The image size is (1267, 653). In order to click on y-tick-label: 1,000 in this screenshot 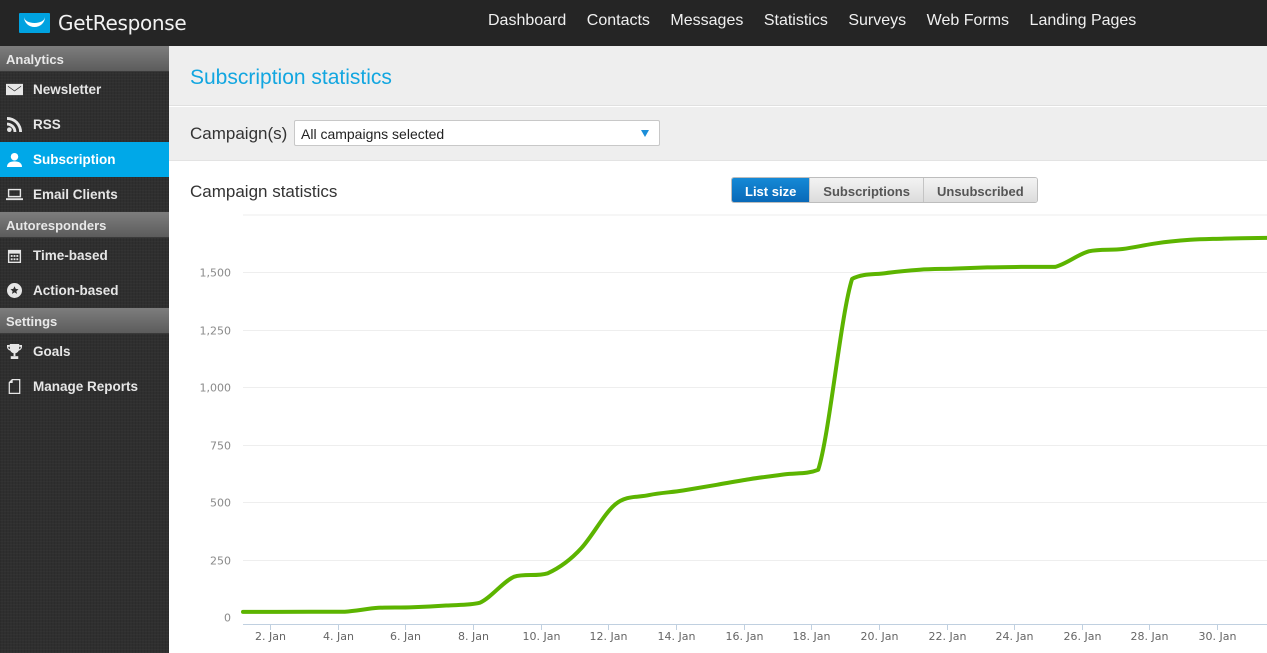, I will do `click(216, 388)`.